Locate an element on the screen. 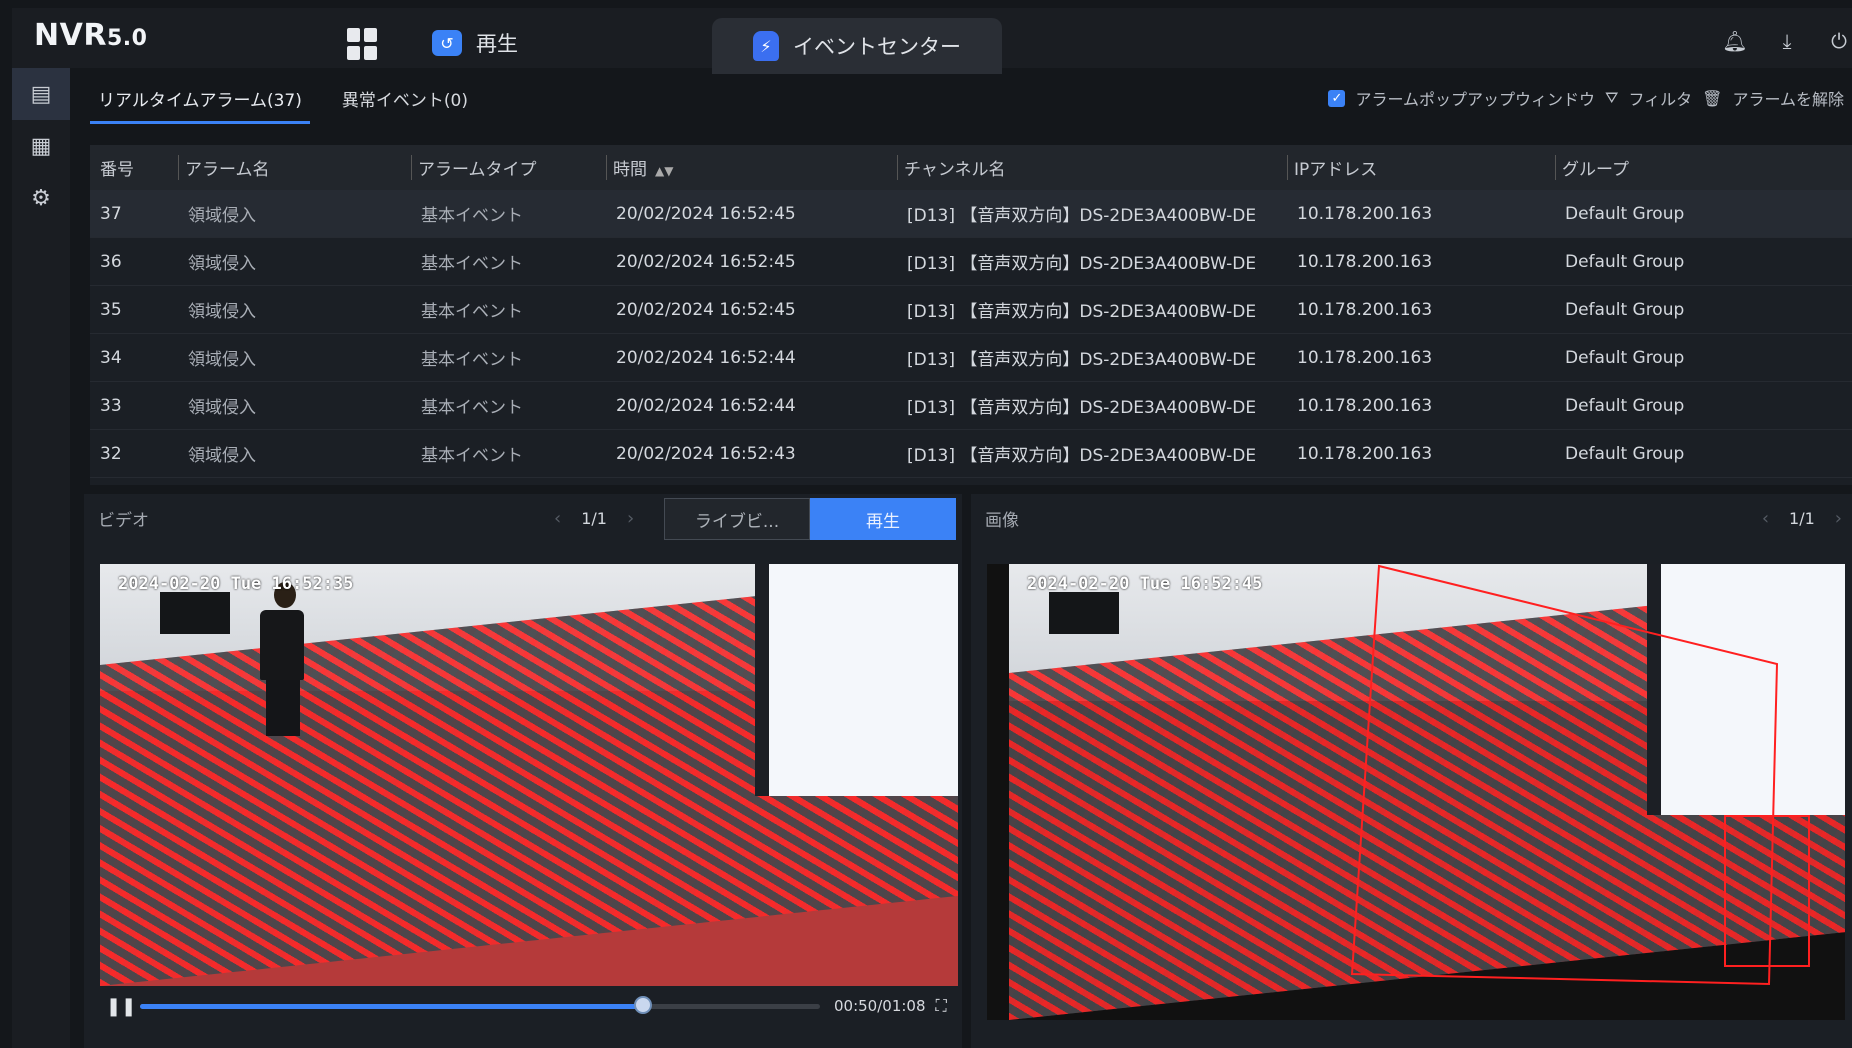 The image size is (1852, 1048). logo-version: 5.0 is located at coordinates (127, 38).